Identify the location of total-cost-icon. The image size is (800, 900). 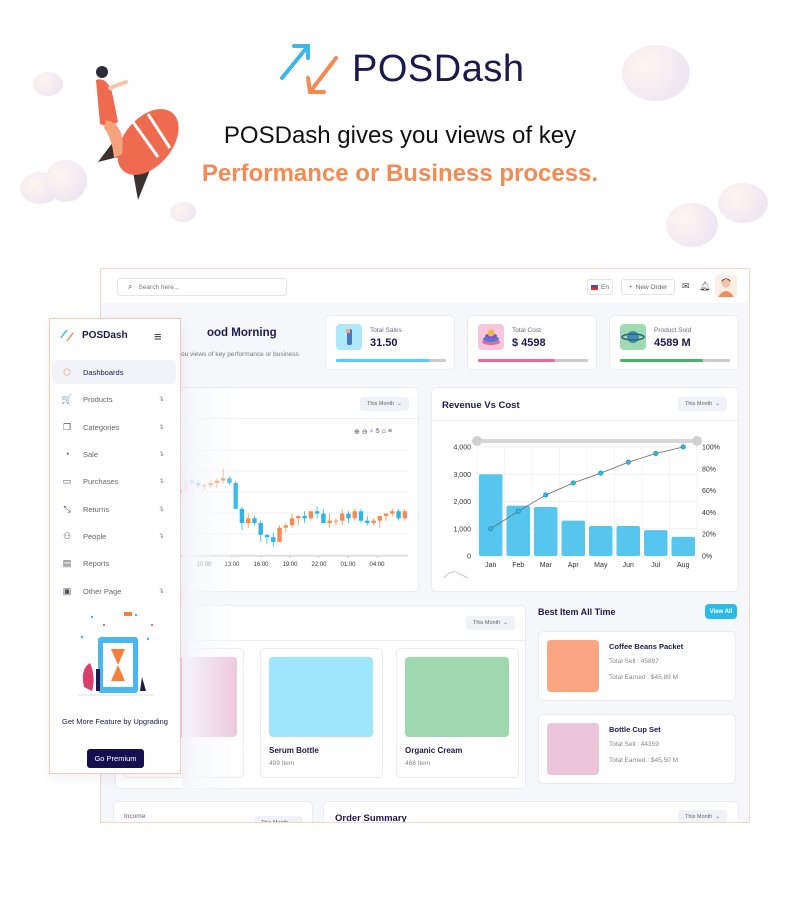
(491, 337).